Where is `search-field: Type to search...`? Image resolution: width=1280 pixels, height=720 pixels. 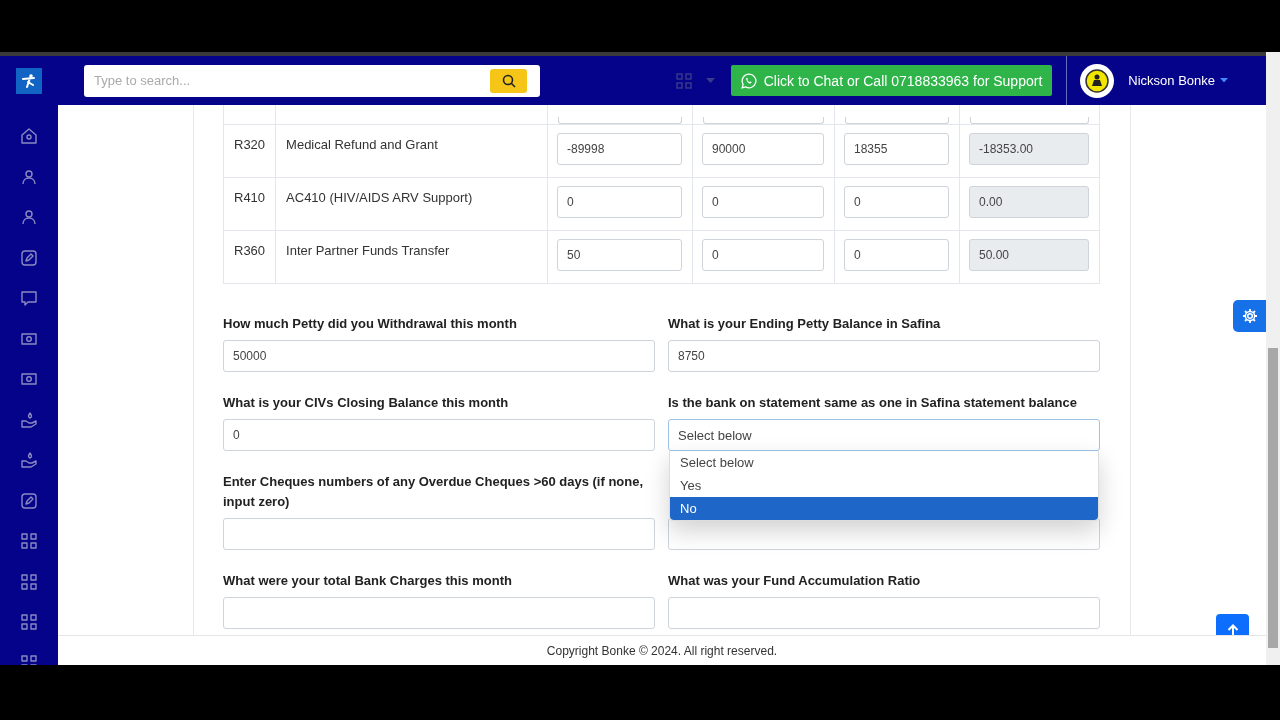 search-field: Type to search... is located at coordinates (312, 80).